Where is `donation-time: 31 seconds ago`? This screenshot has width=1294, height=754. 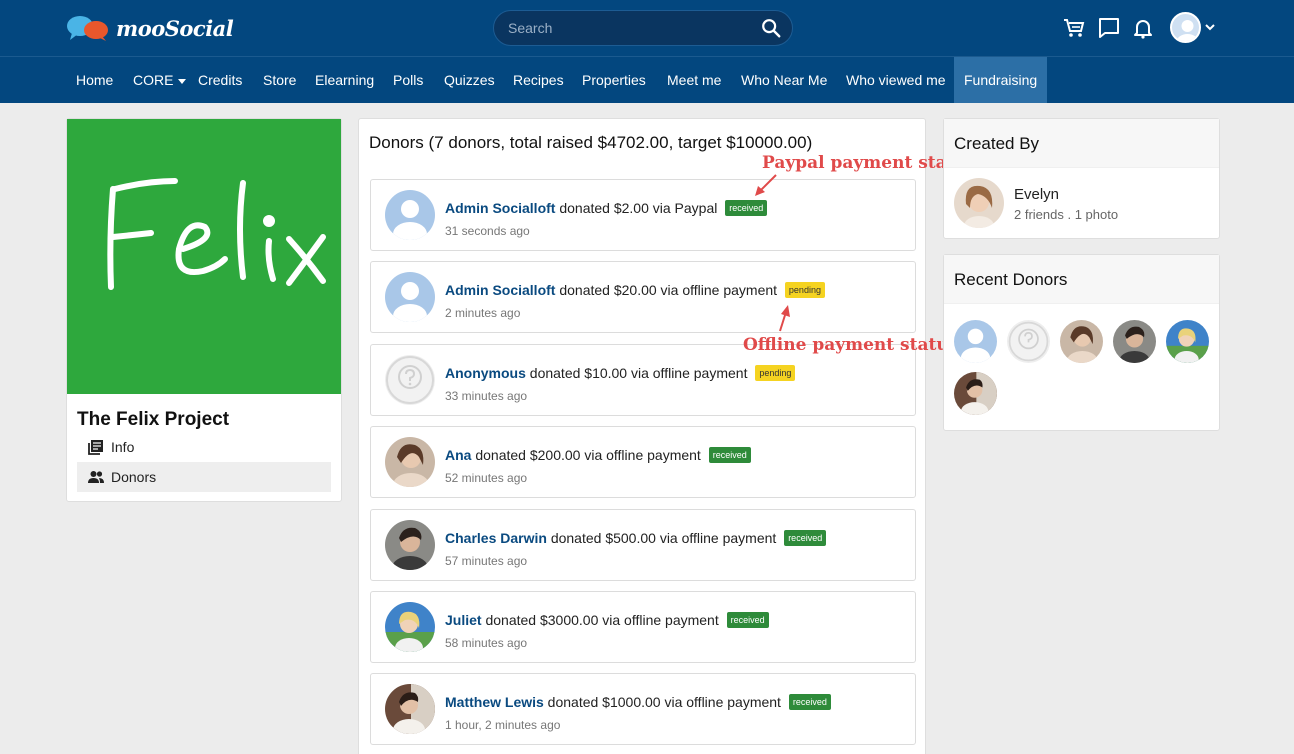 donation-time: 31 seconds ago is located at coordinates (487, 231).